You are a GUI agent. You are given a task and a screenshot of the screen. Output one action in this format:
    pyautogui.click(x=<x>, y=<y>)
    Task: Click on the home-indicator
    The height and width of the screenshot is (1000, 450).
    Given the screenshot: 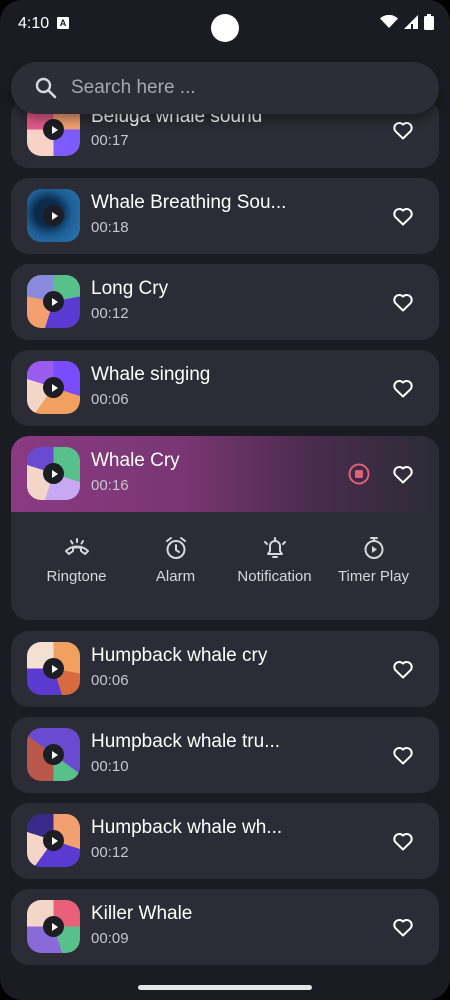 What is the action you would take?
    pyautogui.click(x=225, y=987)
    